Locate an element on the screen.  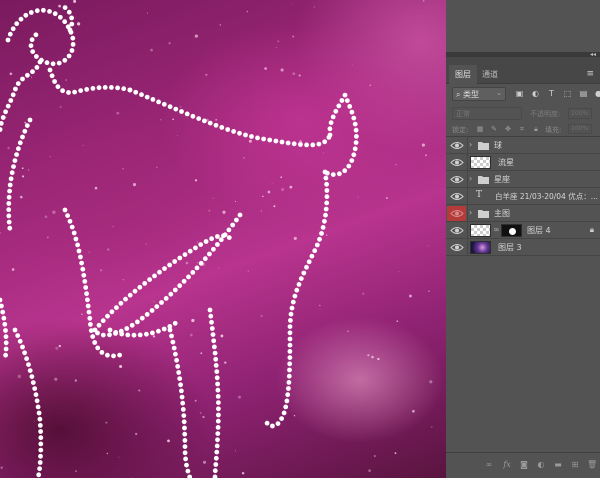
layer-row: 流星 is located at coordinates (523, 162).